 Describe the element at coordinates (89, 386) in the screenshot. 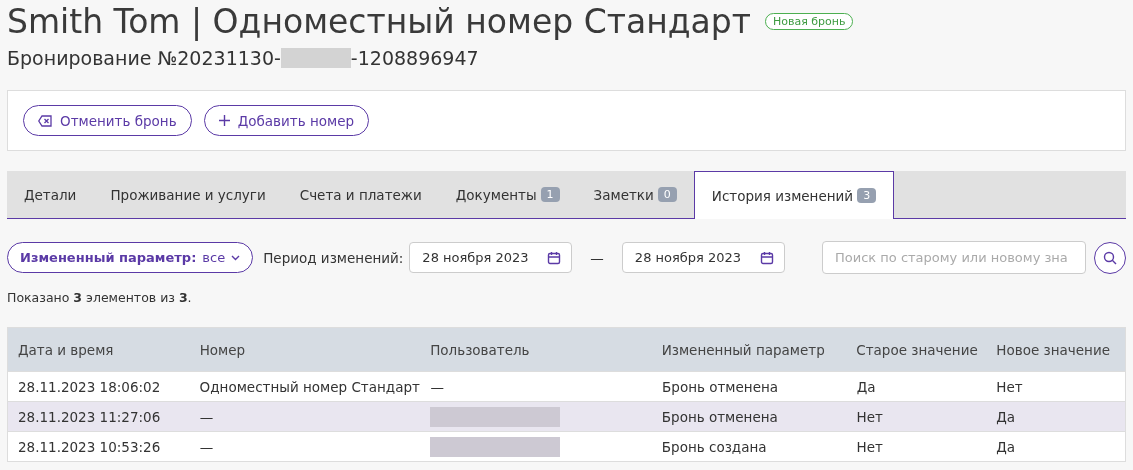

I see `table-cell: 28.11.2023 18:06:02` at that location.